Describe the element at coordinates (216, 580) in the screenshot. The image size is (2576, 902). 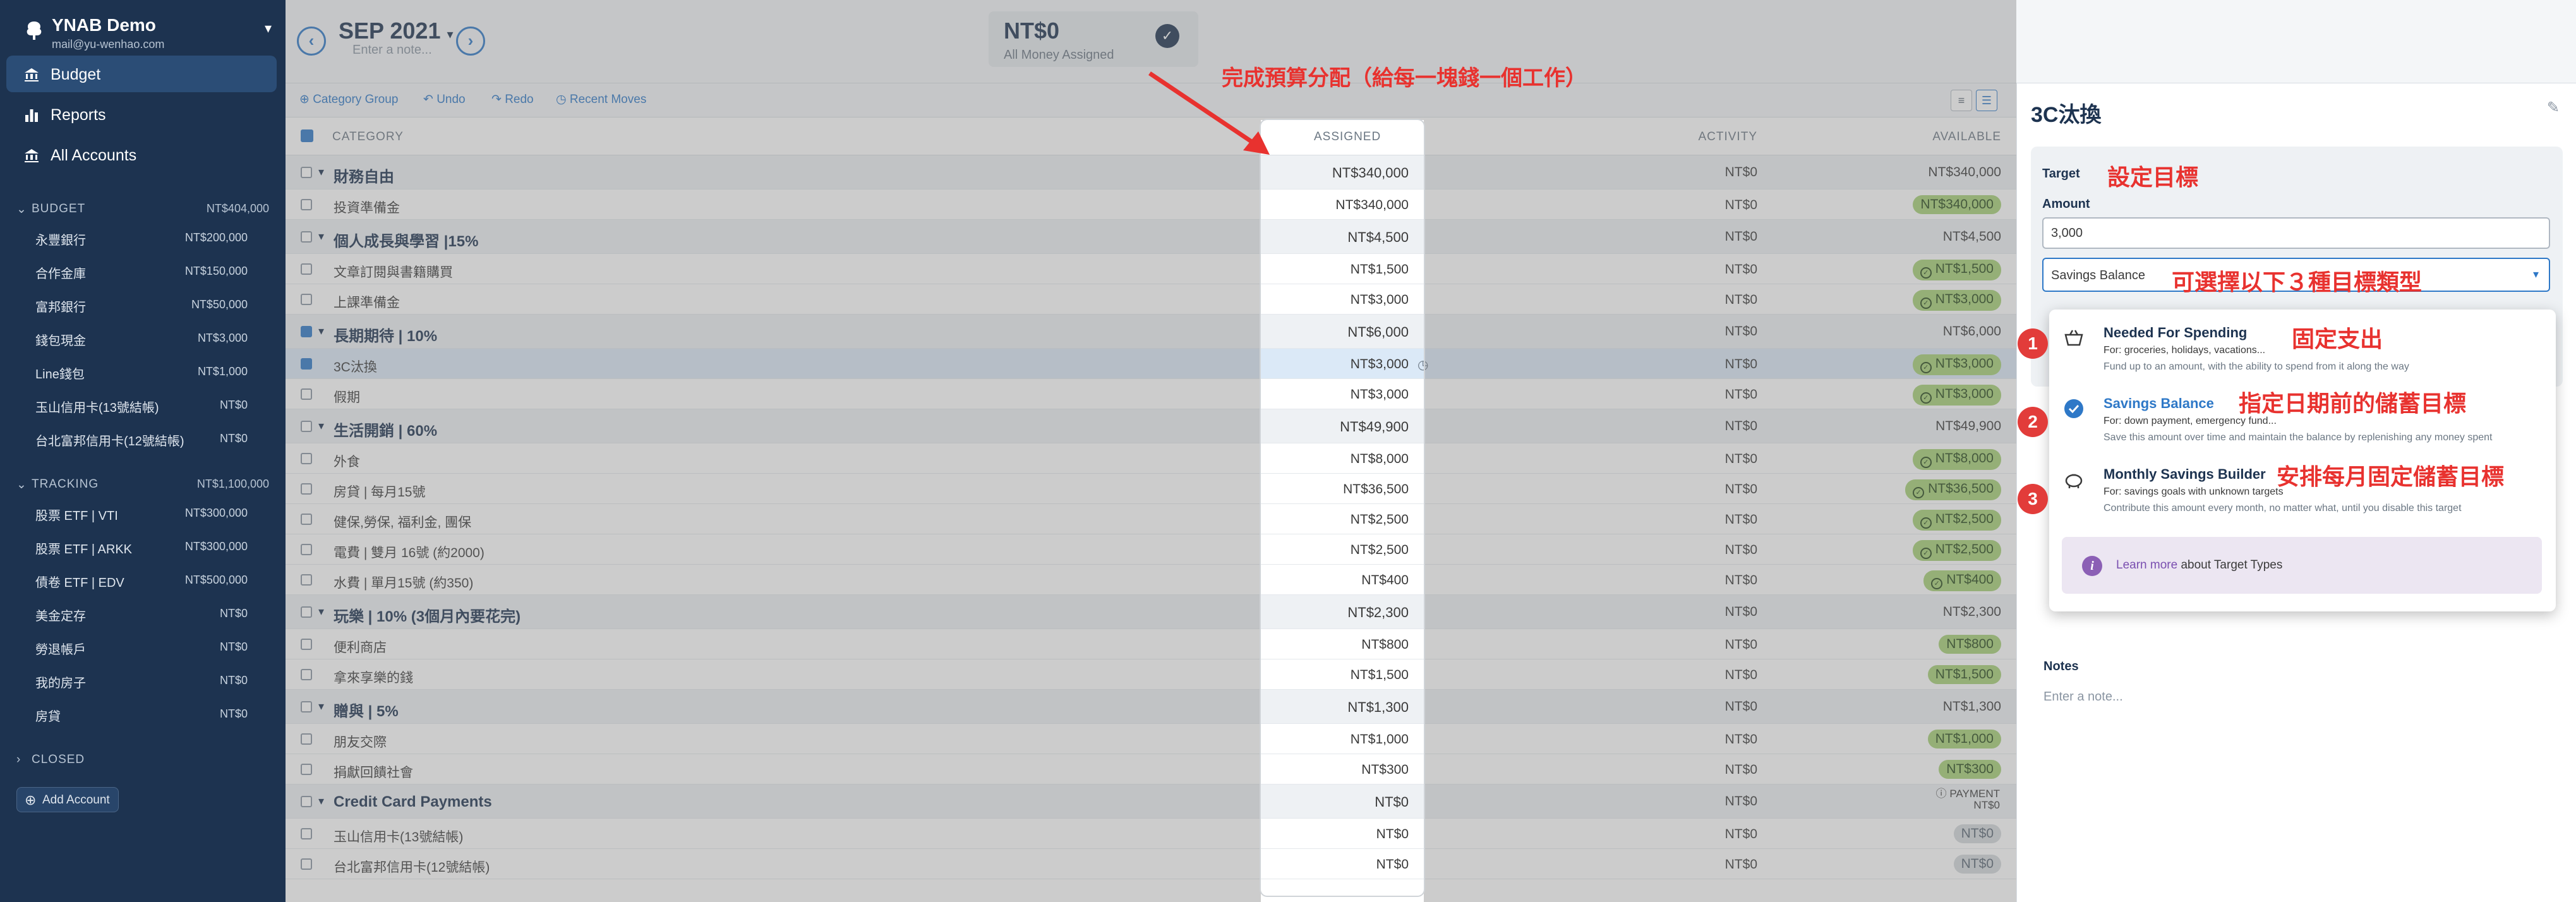
I see `account-balance: NT$500,000` at that location.